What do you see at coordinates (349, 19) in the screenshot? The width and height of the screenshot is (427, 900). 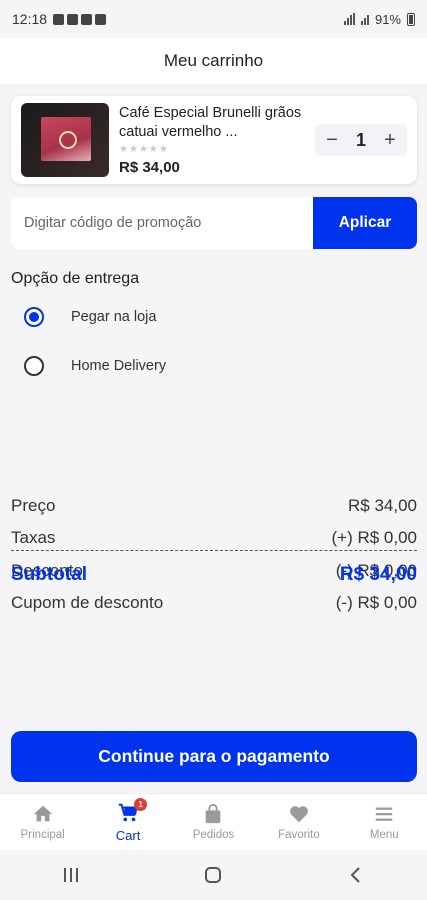 I see `signal-icon` at bounding box center [349, 19].